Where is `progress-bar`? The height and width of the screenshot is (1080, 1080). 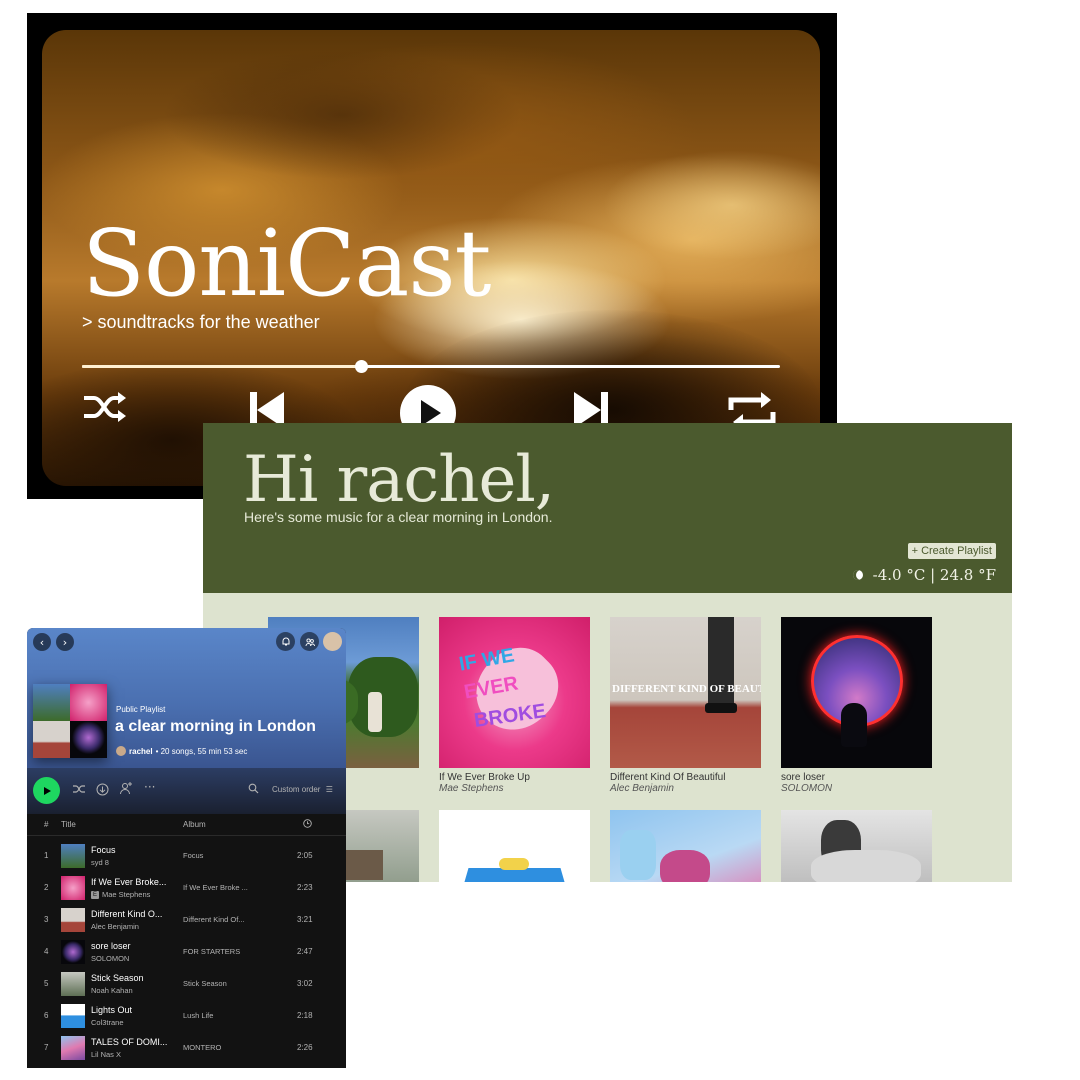 progress-bar is located at coordinates (431, 366).